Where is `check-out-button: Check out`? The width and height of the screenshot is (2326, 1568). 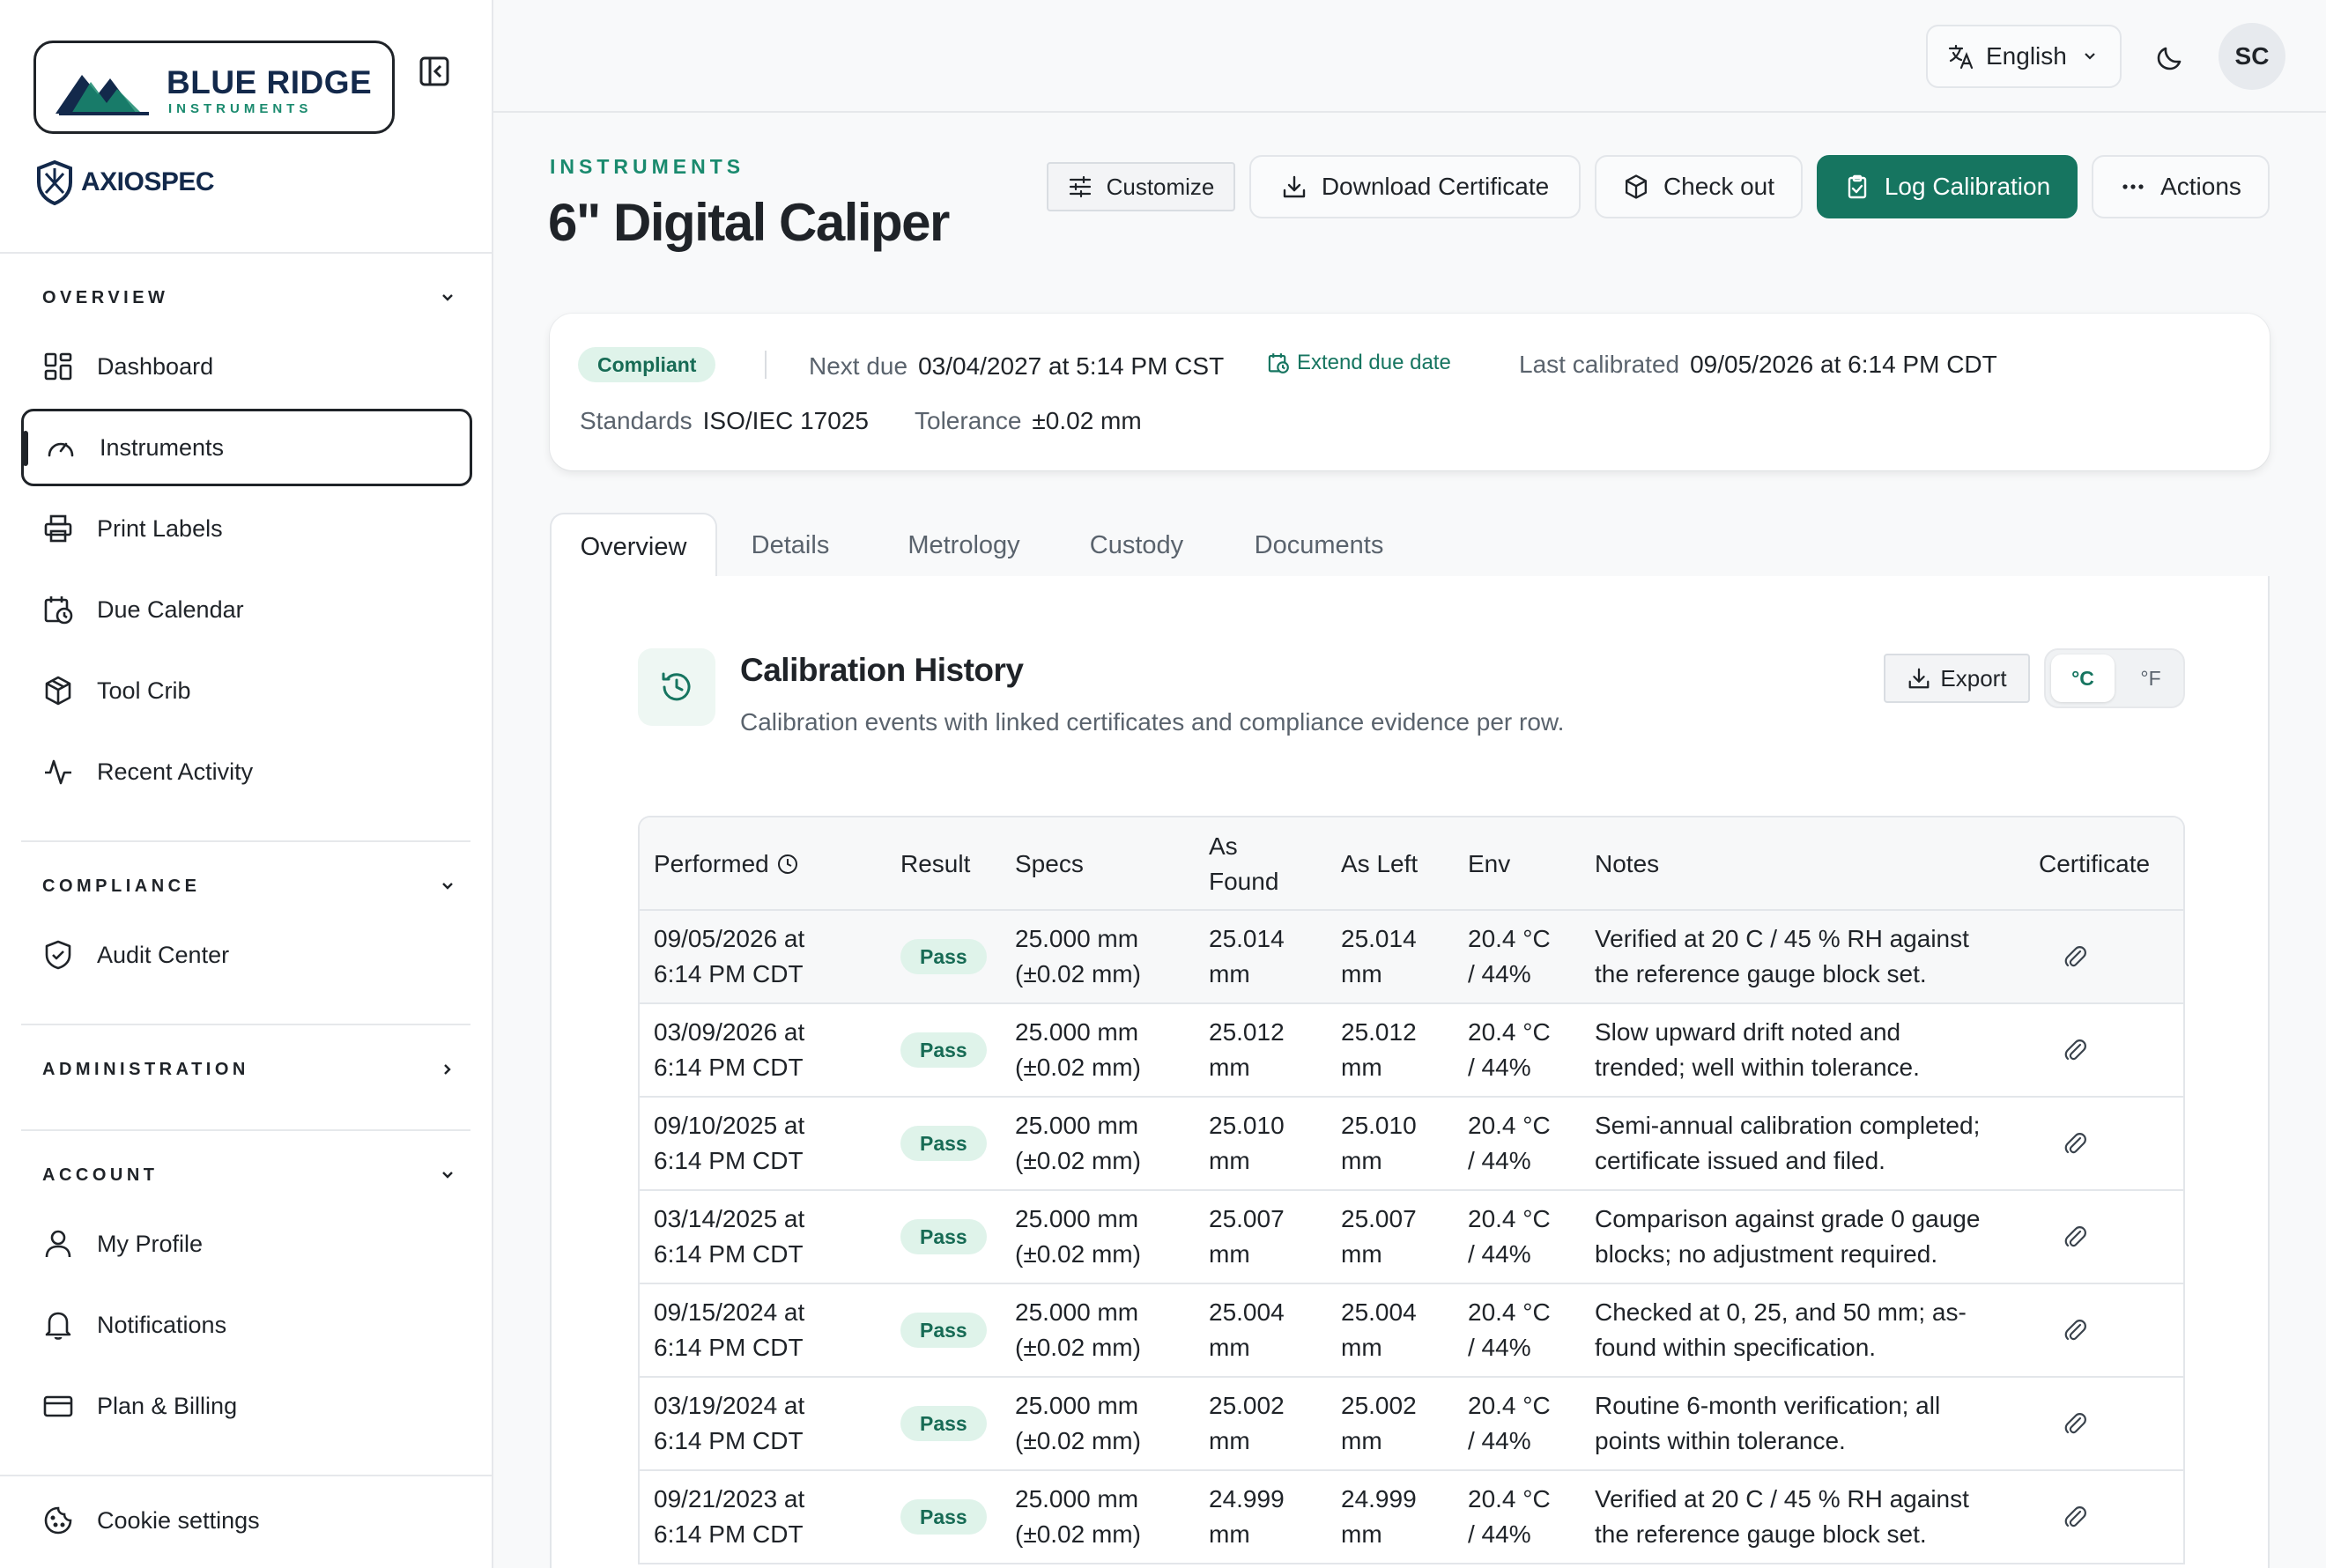 check-out-button: Check out is located at coordinates (1699, 186).